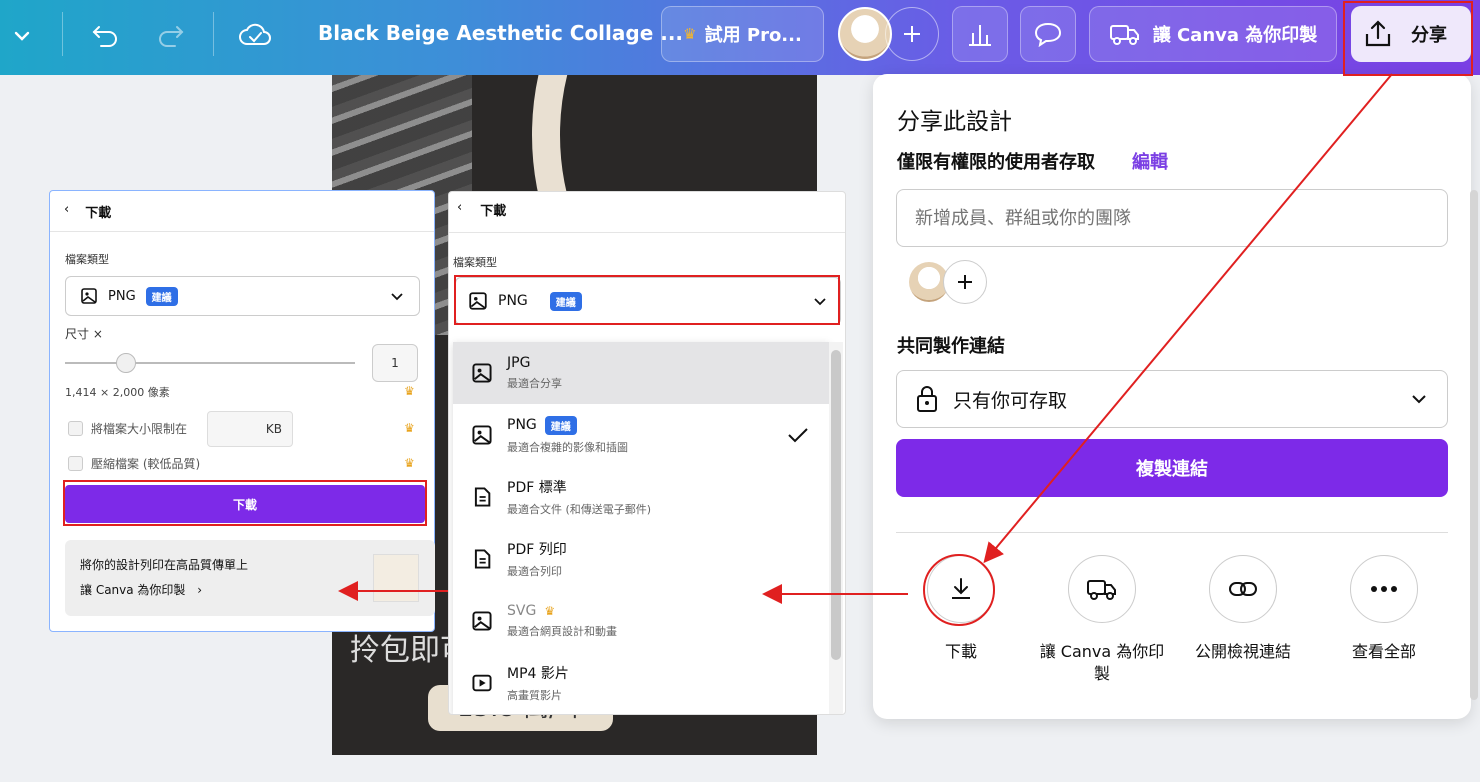  Describe the element at coordinates (396, 578) in the screenshot. I see `flyer-thumbnail` at that location.